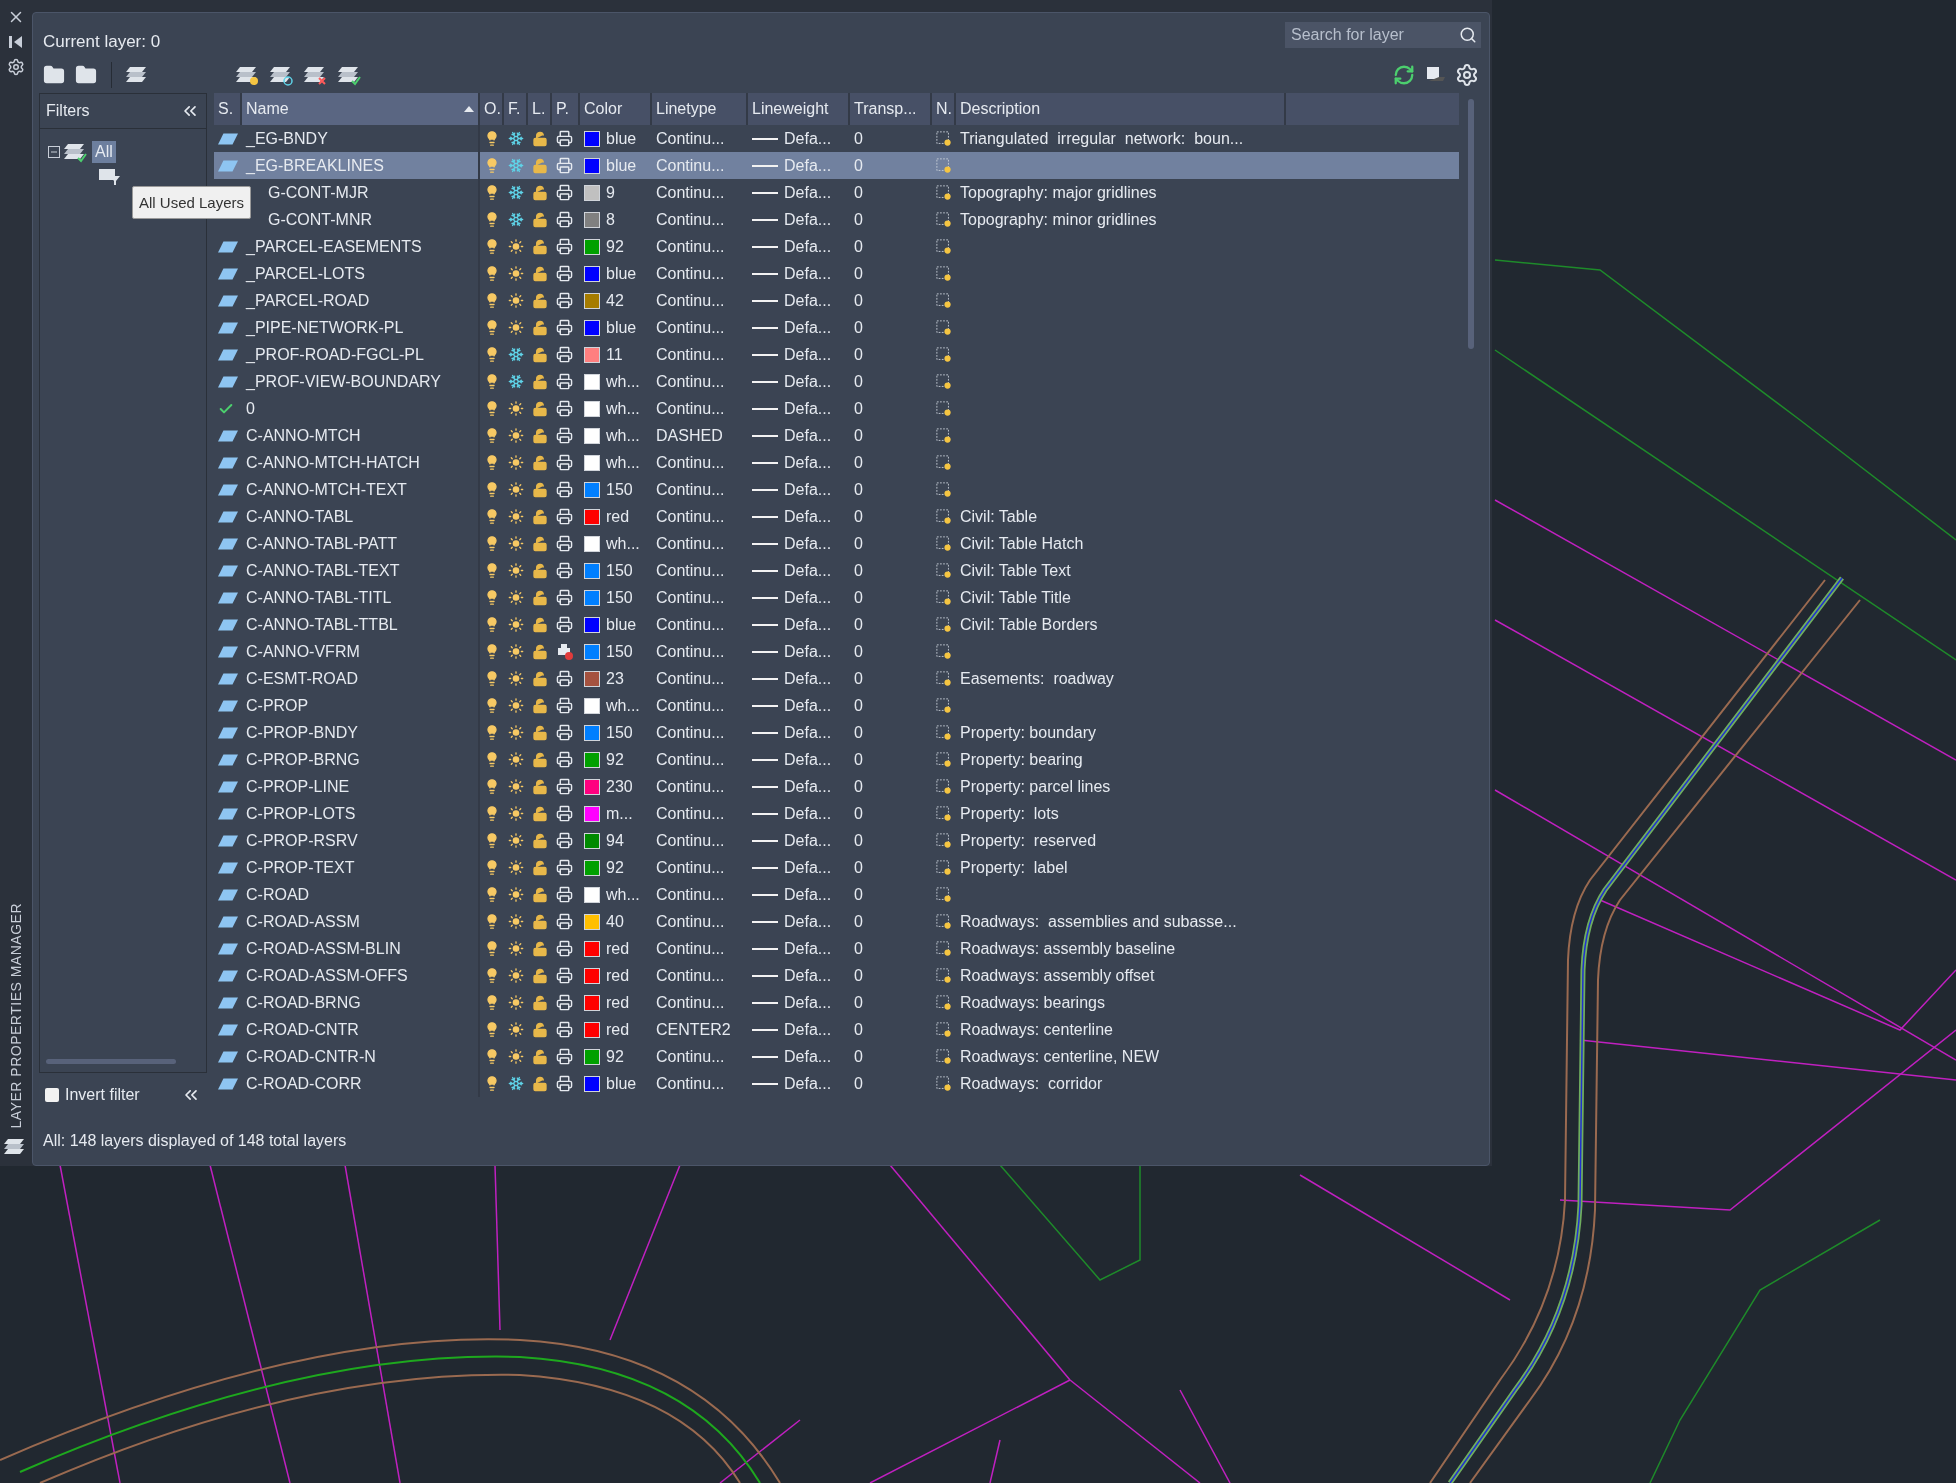 The image size is (1956, 1483). I want to click on layer-name: C-ANNO-MTCH-TEXT, so click(326, 489).